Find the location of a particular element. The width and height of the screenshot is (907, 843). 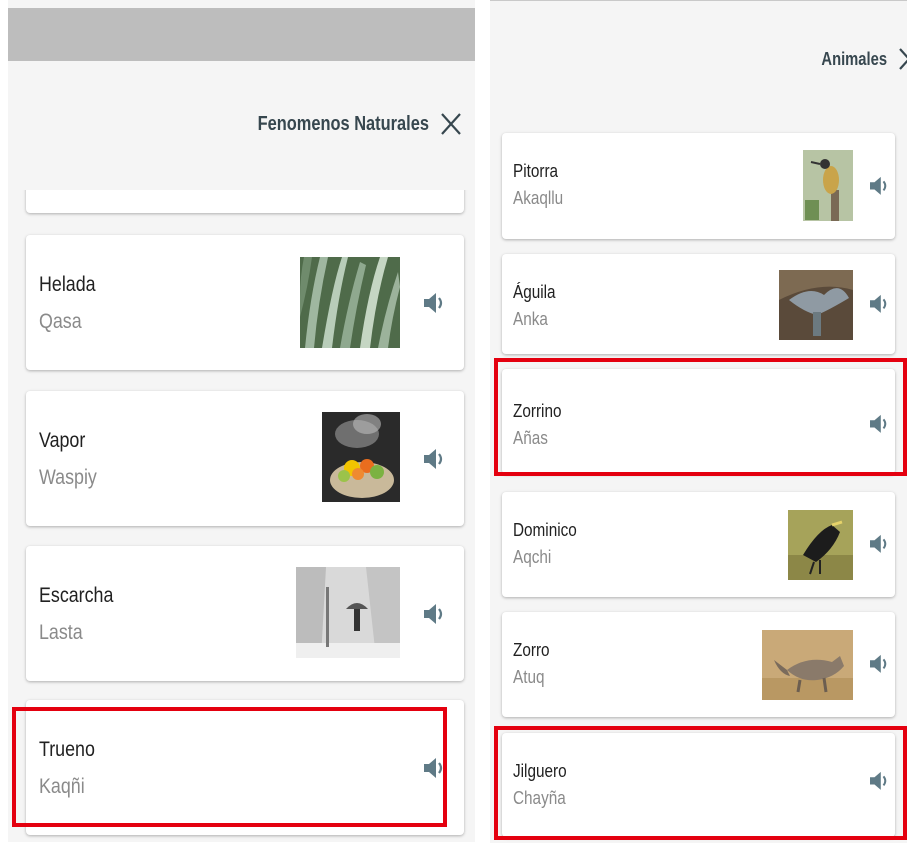

quechua-word: Qasa is located at coordinates (60, 321).